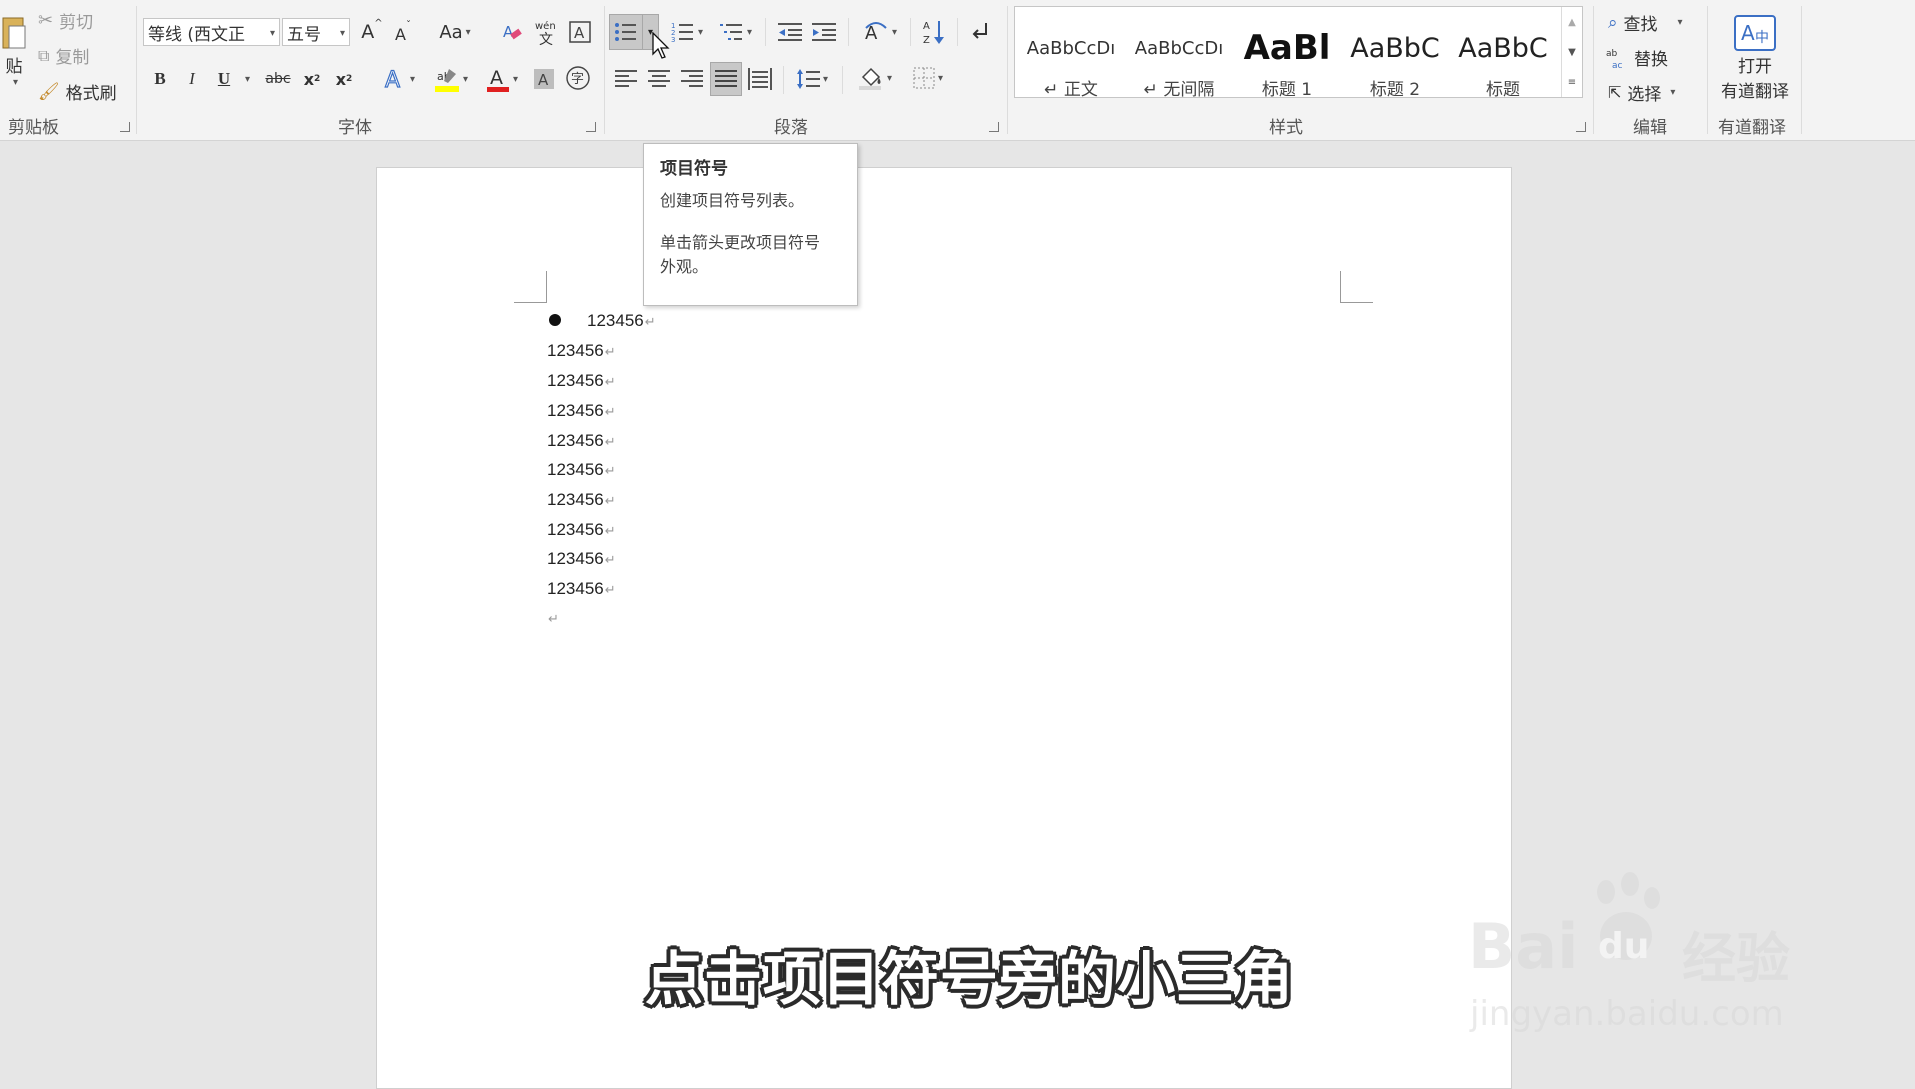 The width and height of the screenshot is (1915, 1089). Describe the element at coordinates (876, 33) in the screenshot. I see `chinese-layout-icon: A` at that location.